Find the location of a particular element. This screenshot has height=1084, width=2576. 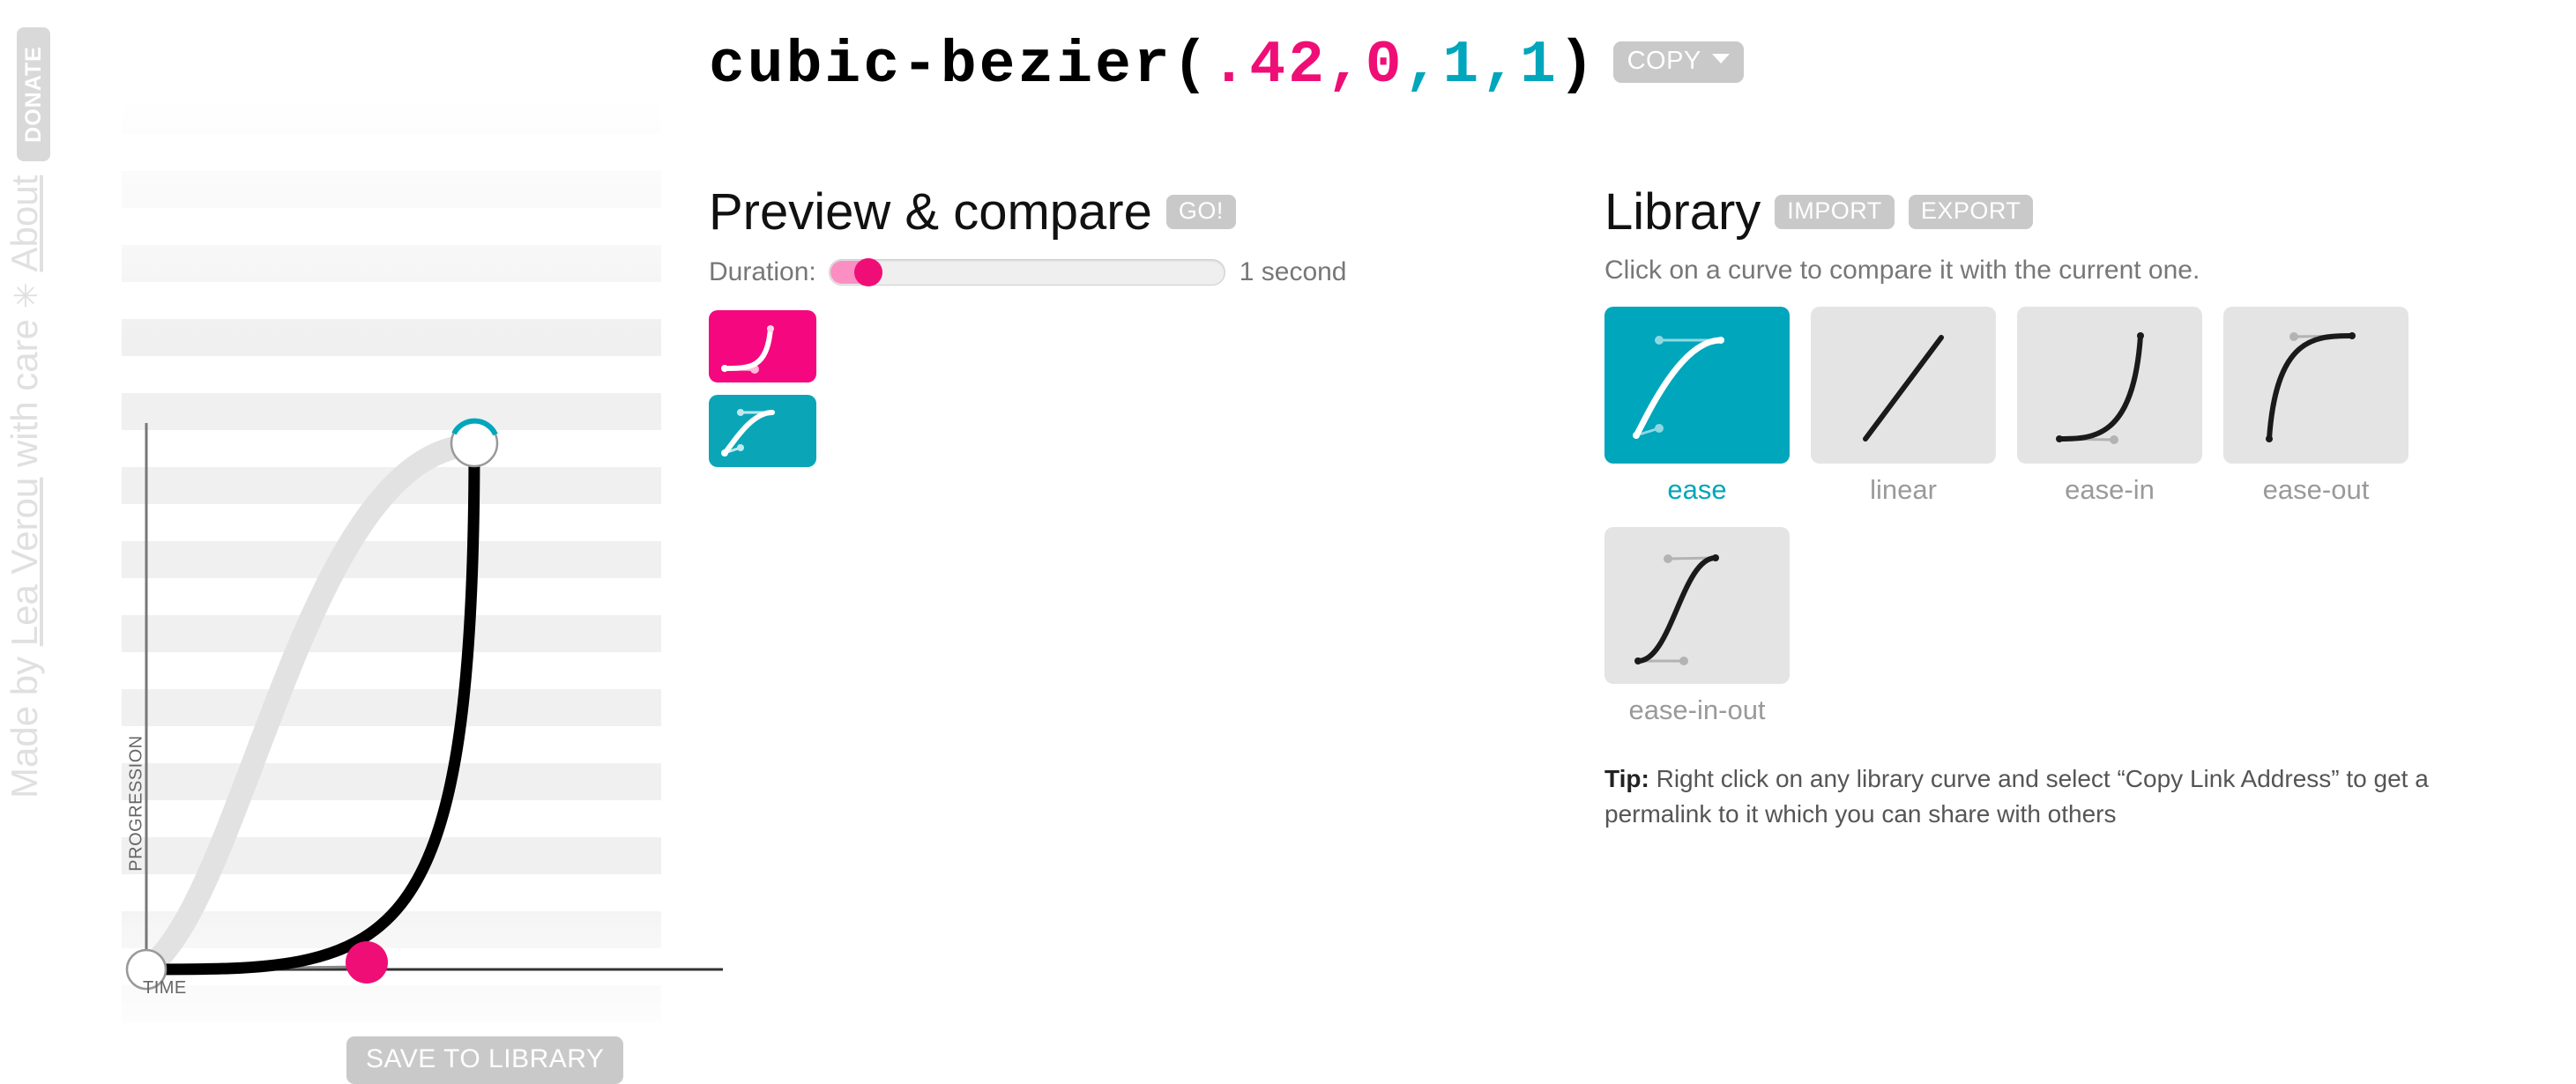

copy-button: COPY is located at coordinates (1678, 62).